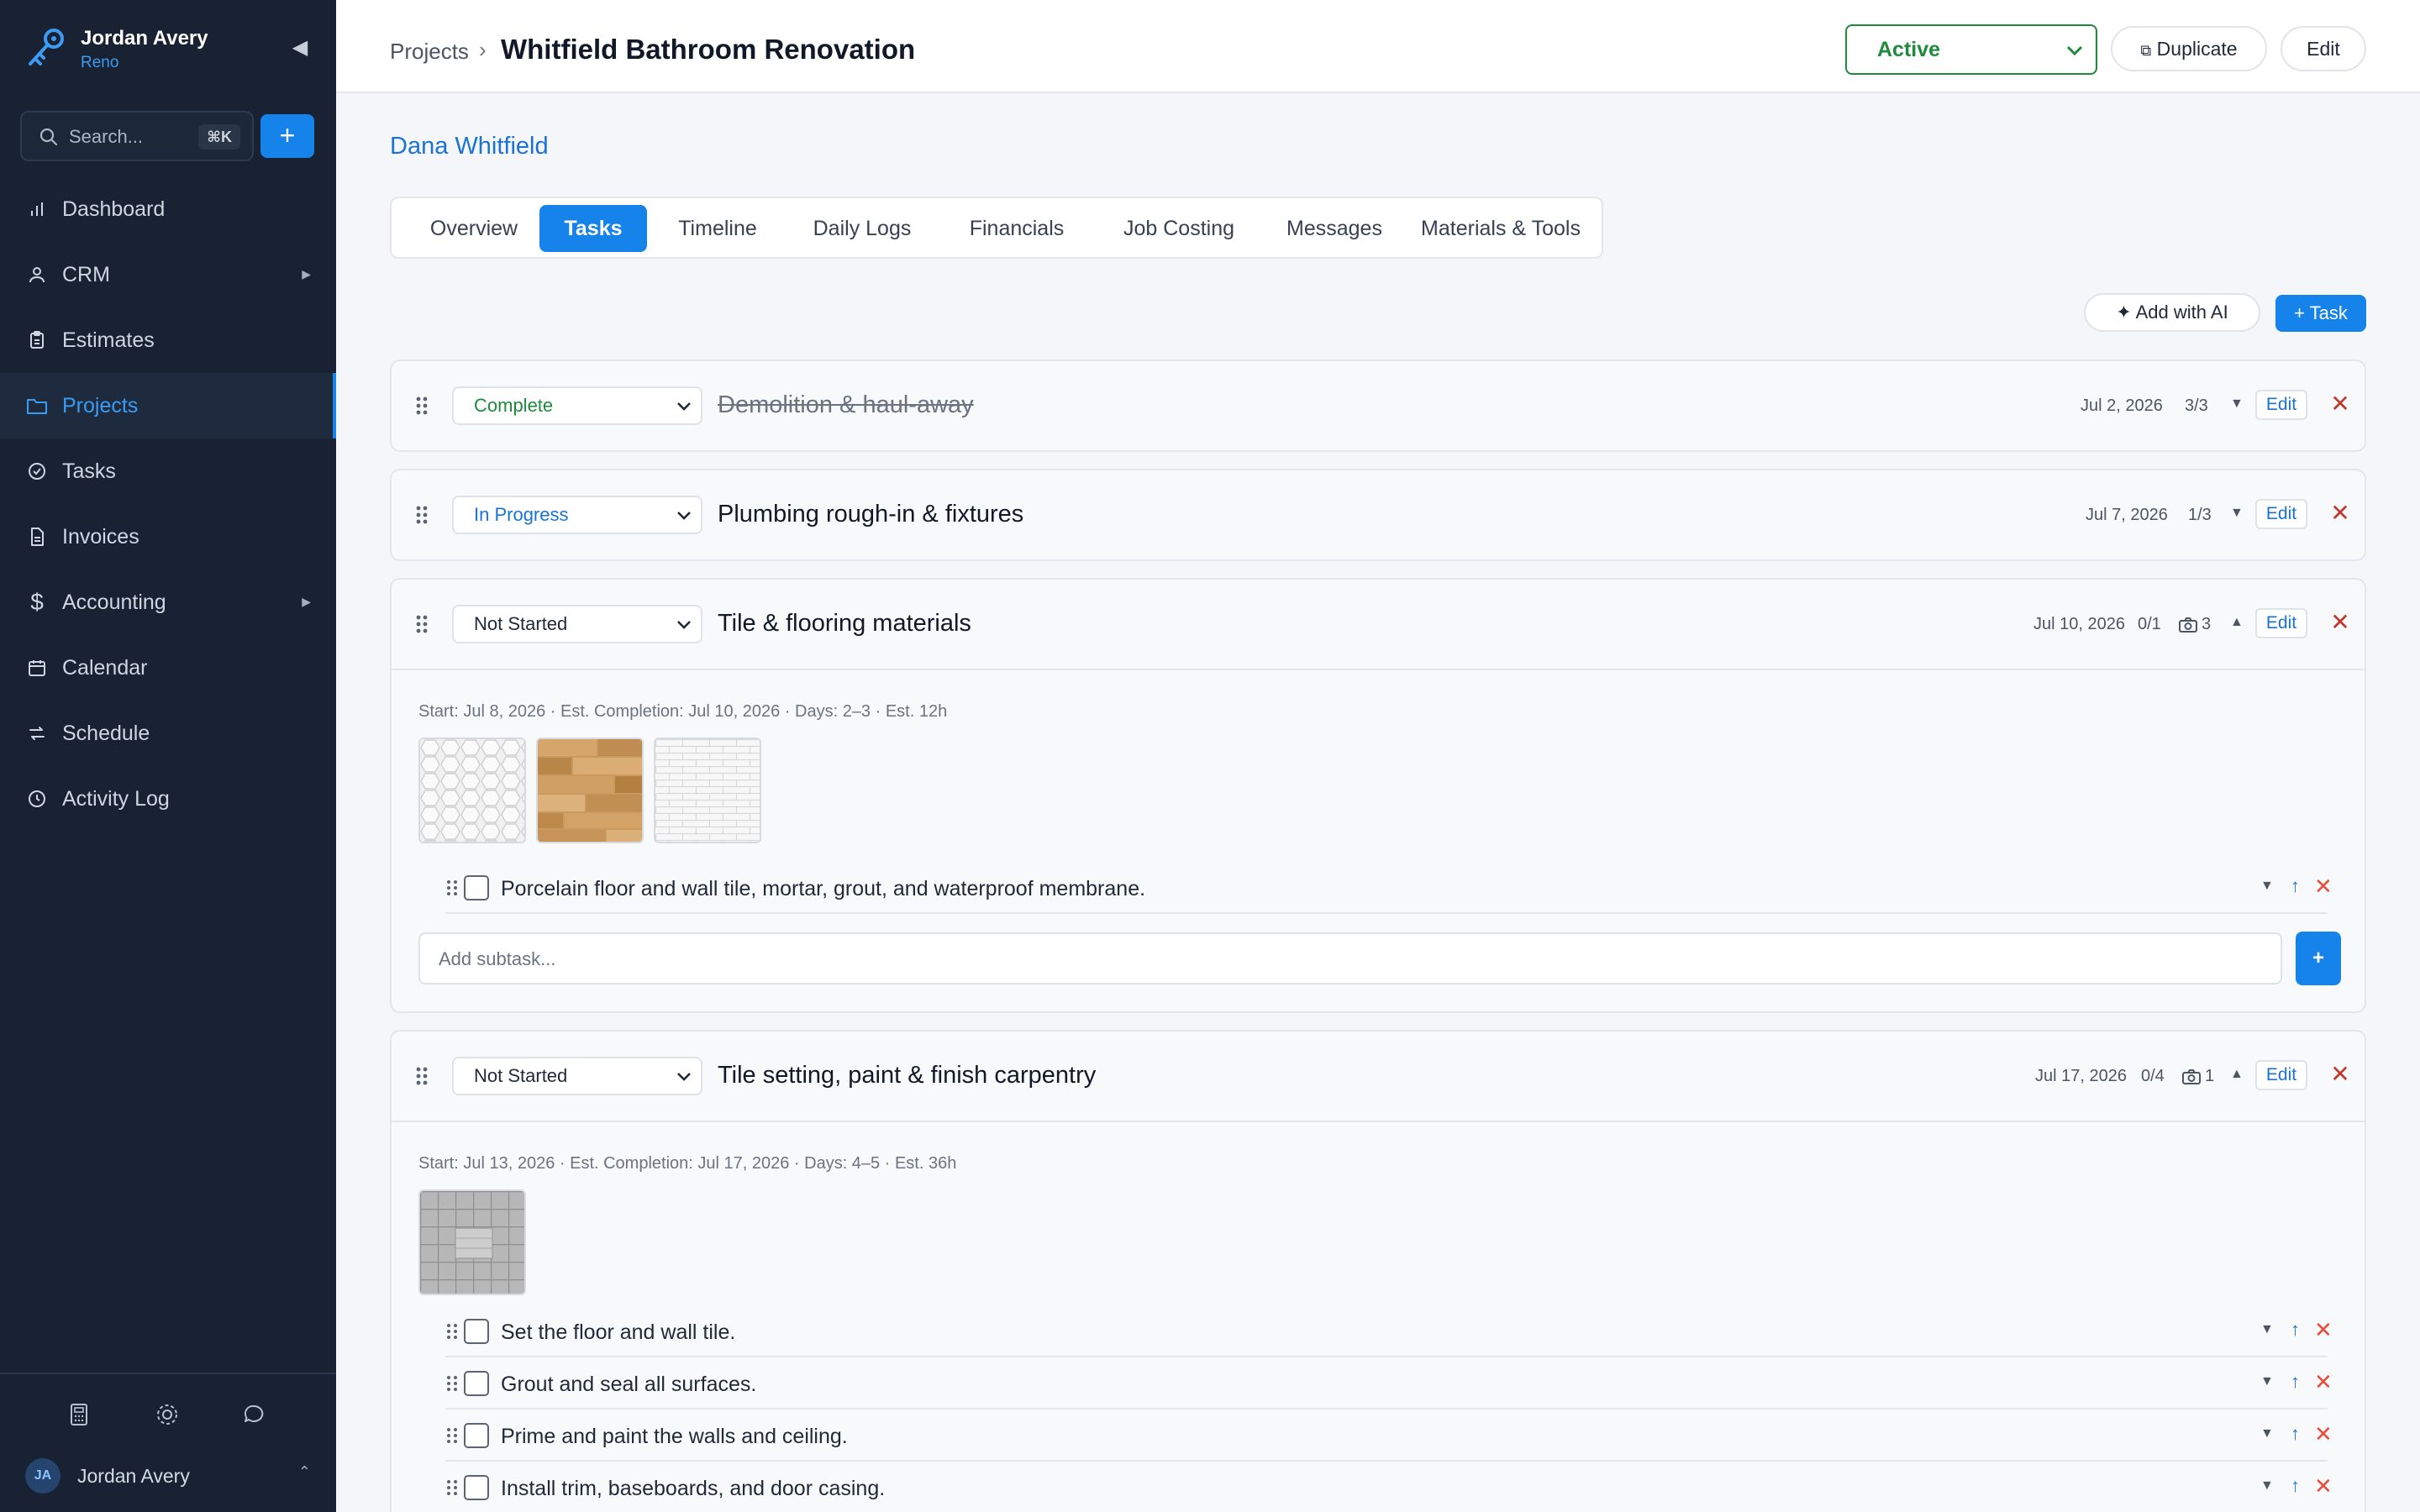  Describe the element at coordinates (684, 625) in the screenshot. I see `chevron-down-icon` at that location.